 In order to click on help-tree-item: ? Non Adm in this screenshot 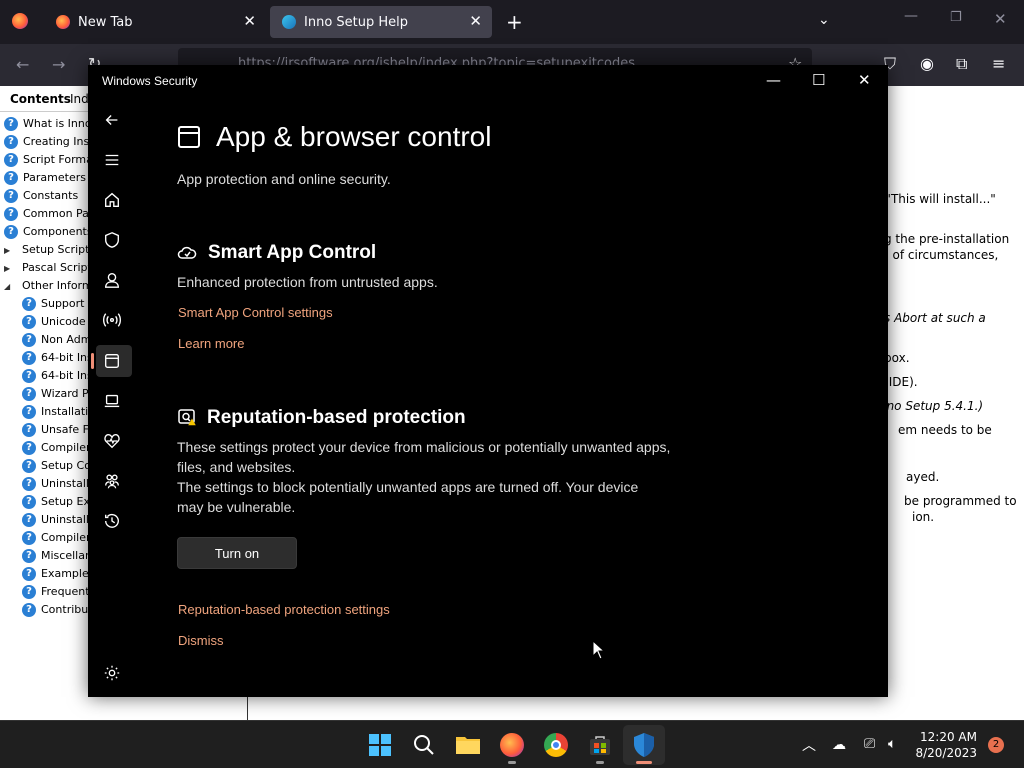, I will do `click(56, 340)`.